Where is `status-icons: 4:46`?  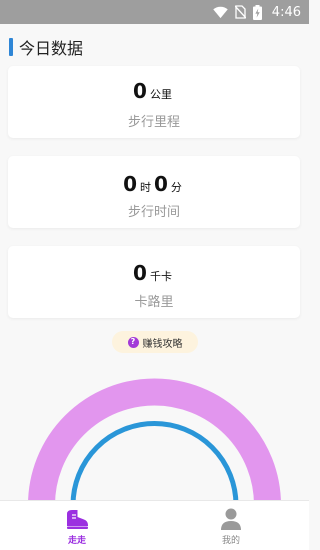
status-icons: 4:46 is located at coordinates (257, 12).